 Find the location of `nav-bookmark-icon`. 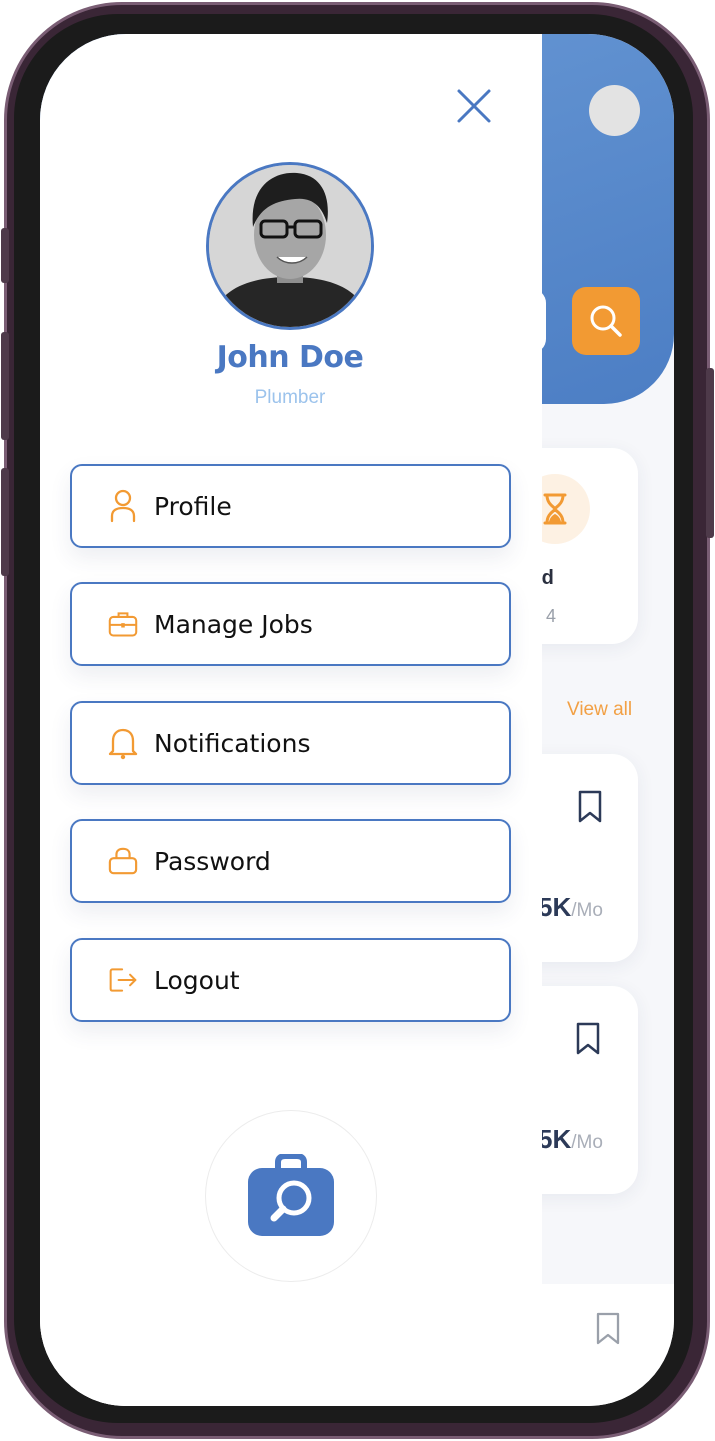

nav-bookmark-icon is located at coordinates (608, 1331).